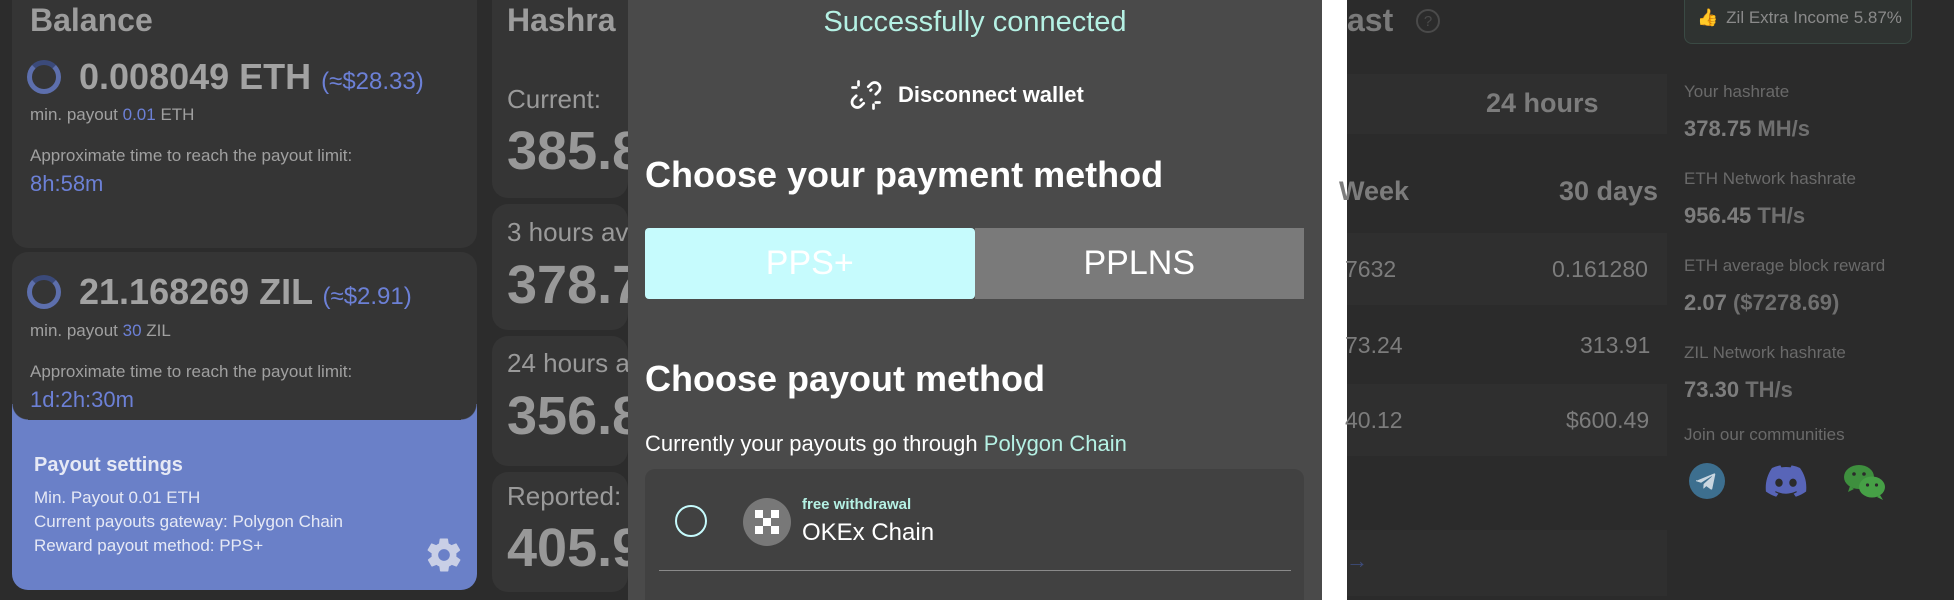 Image resolution: width=1954 pixels, height=600 pixels. Describe the element at coordinates (857, 504) in the screenshot. I see `free-withdrawal-badge: free withdrawal` at that location.